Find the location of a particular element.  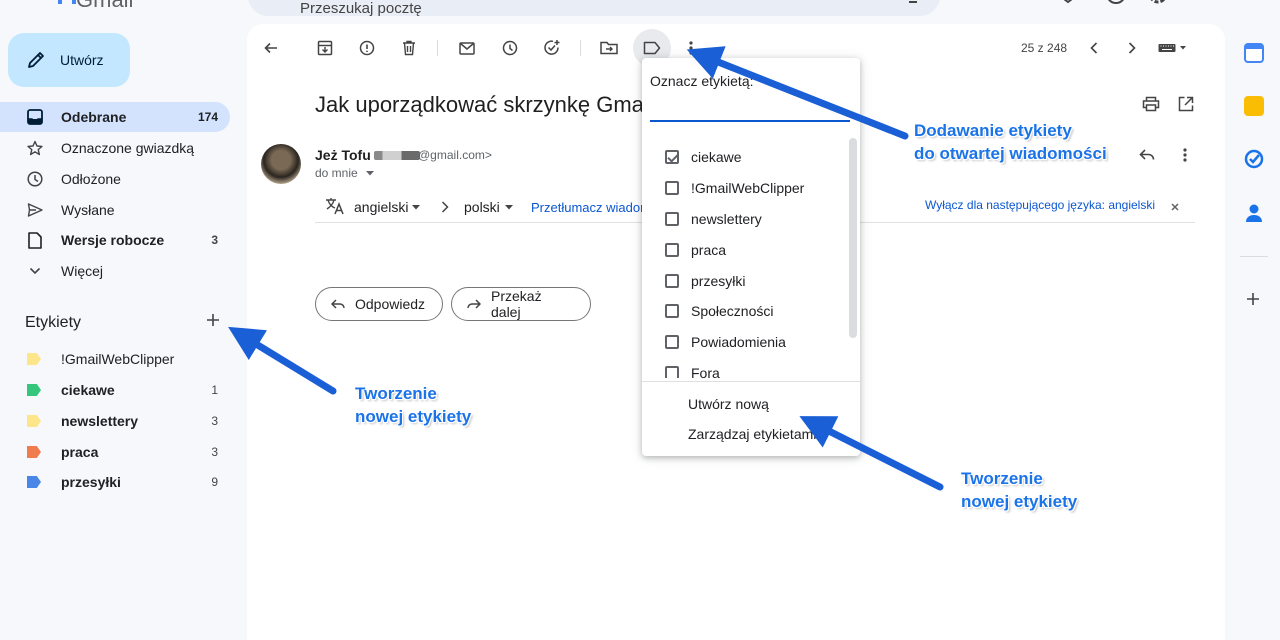

callout-line: do otwartej wiadomości is located at coordinates (1010, 153).